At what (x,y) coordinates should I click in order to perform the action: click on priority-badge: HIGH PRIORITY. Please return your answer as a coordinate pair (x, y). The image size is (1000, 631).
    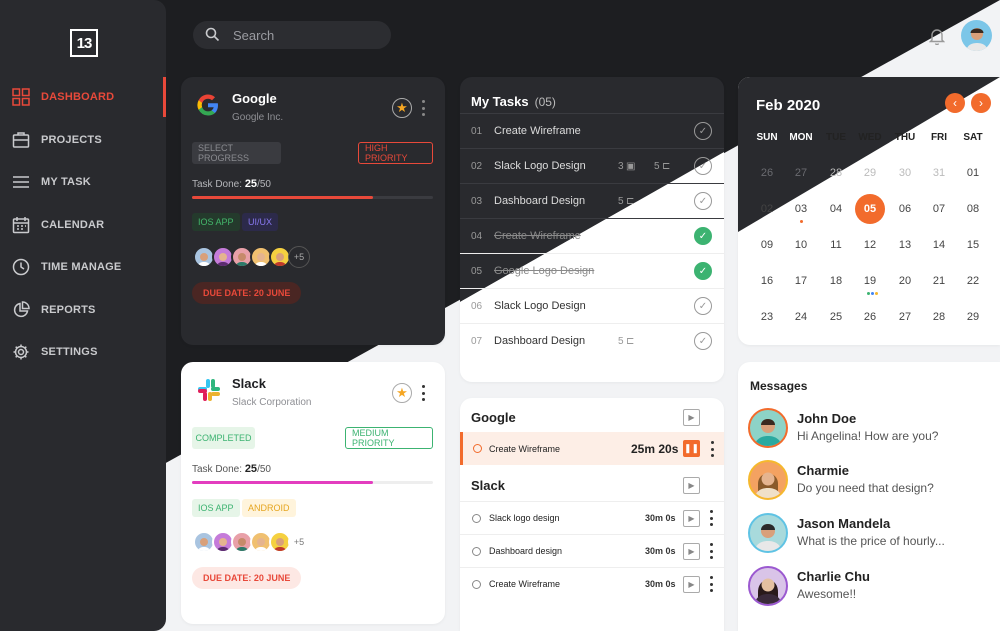
    Looking at the image, I should click on (395, 153).